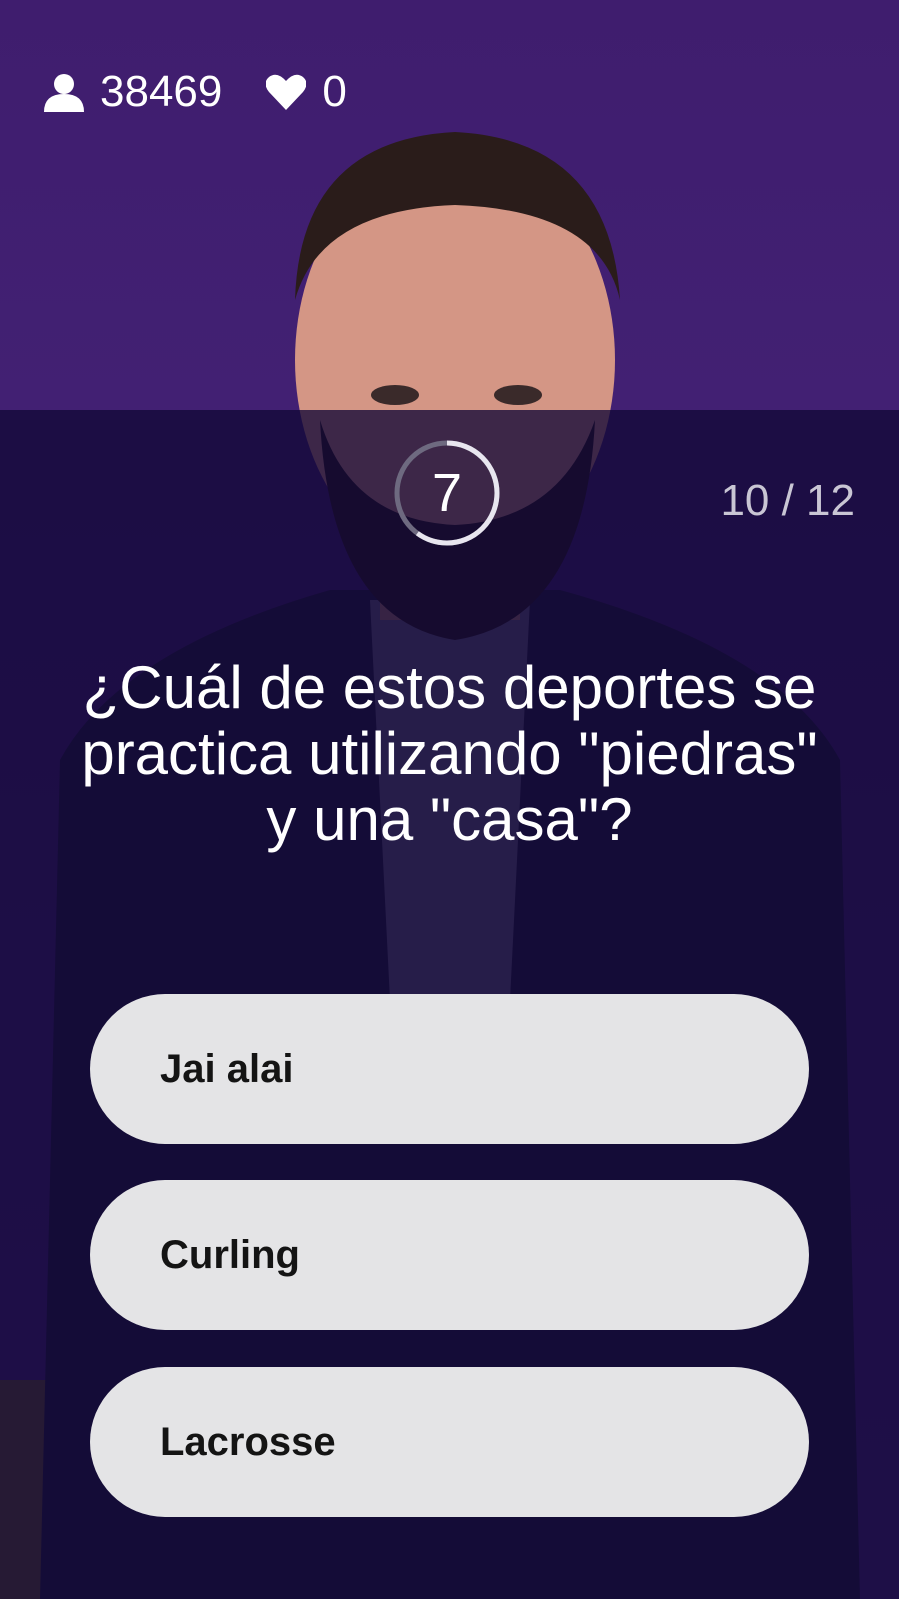 This screenshot has width=899, height=1599. I want to click on viewer-count: 38469, so click(133, 92).